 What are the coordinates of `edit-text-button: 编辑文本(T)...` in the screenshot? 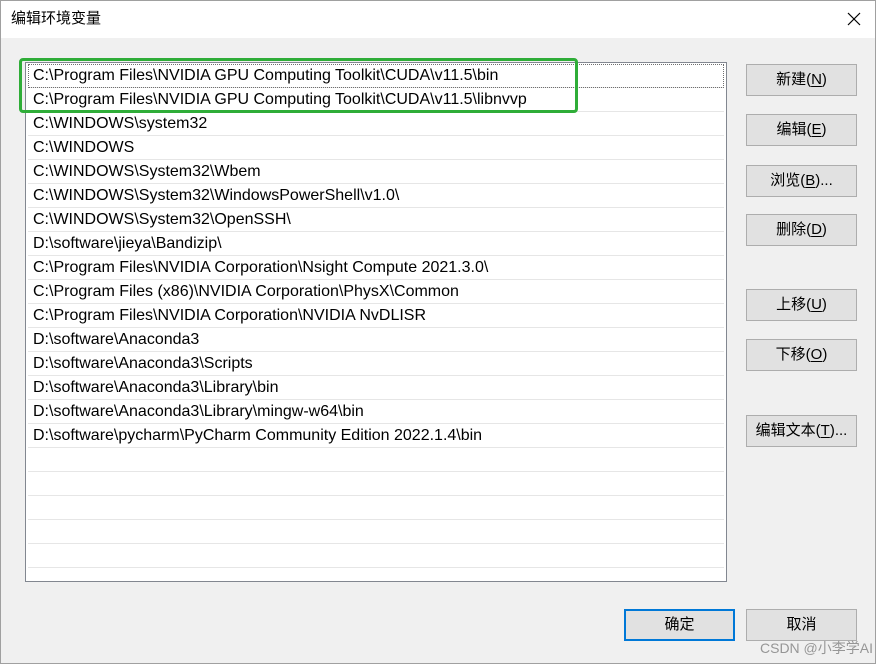 It's located at (801, 431).